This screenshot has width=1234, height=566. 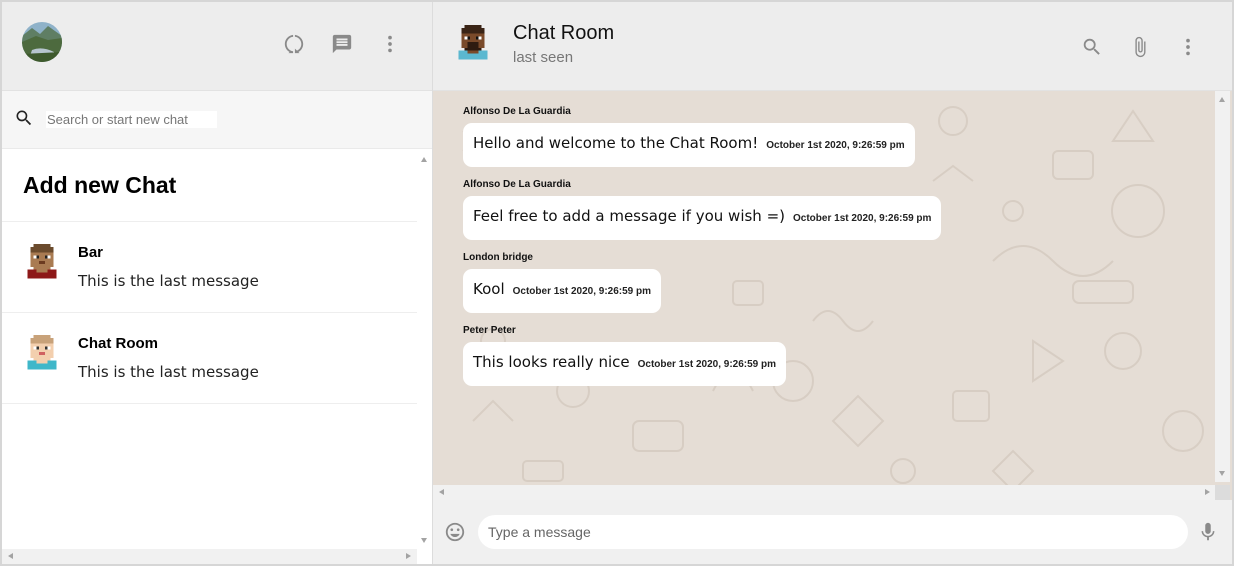 I want to click on chat-list-vertical-scrollbar, so click(x=424, y=350).